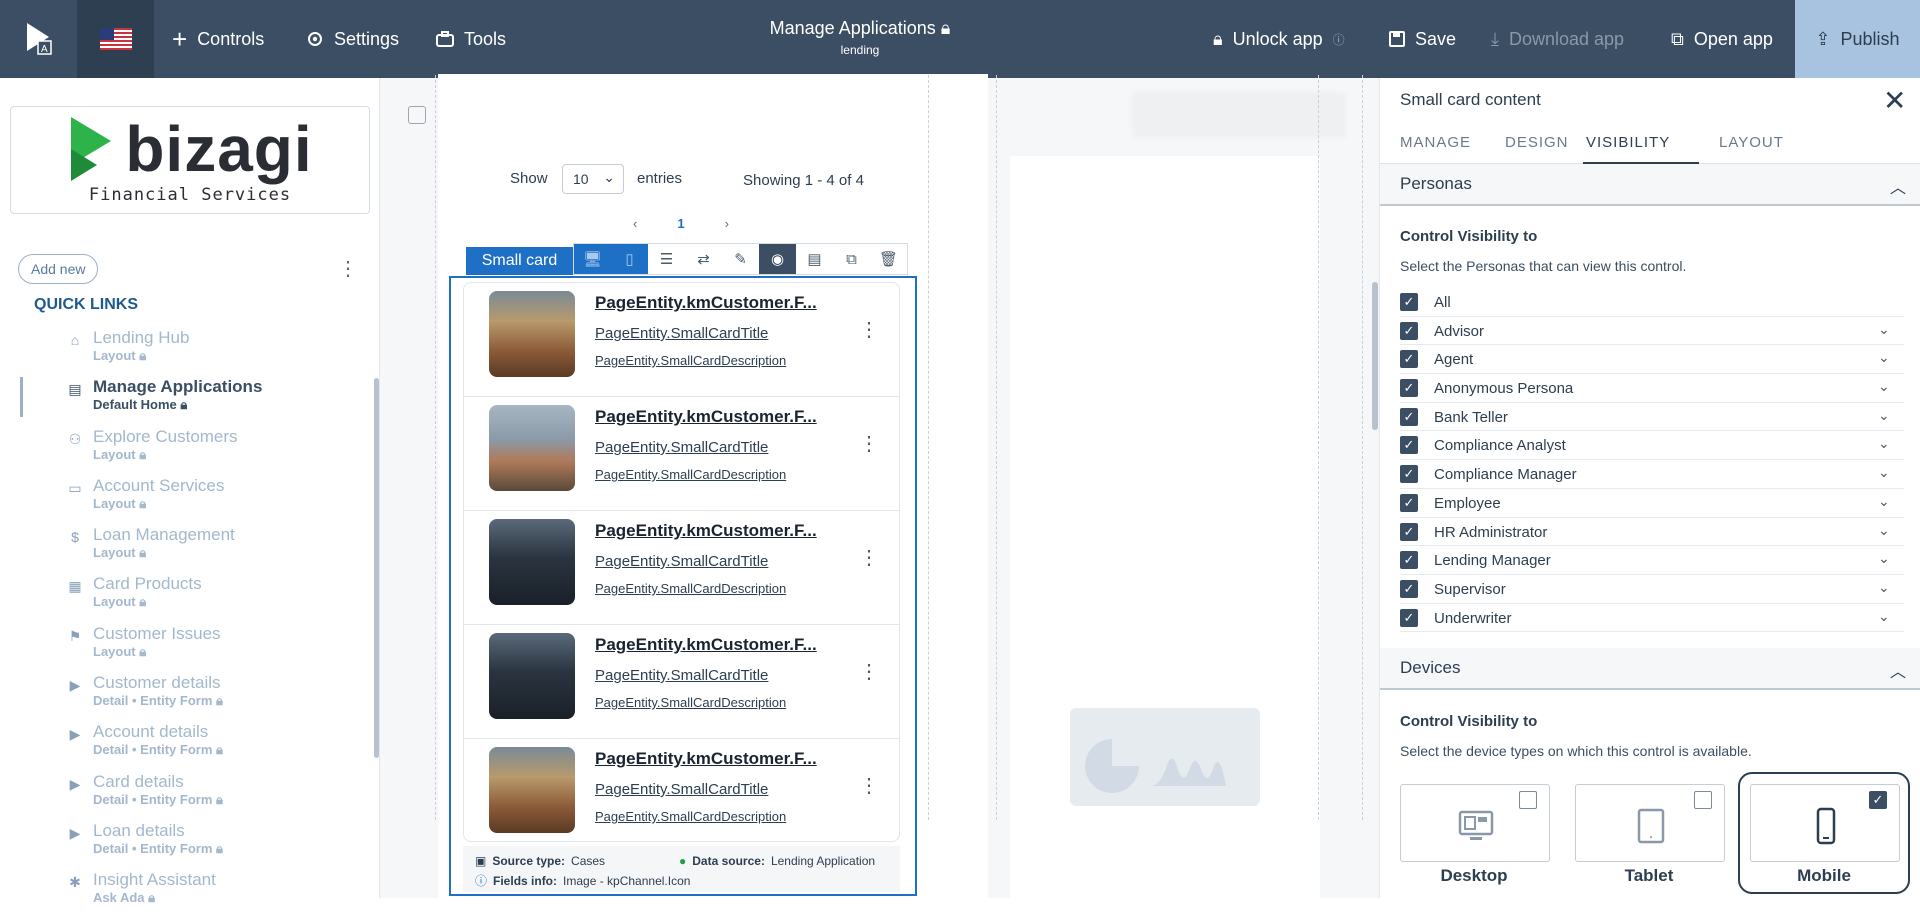 This screenshot has width=1920, height=916. I want to click on sidebar-item: ▶ Customer details Detail • Entity Form 🔒︎, so click(185, 693).